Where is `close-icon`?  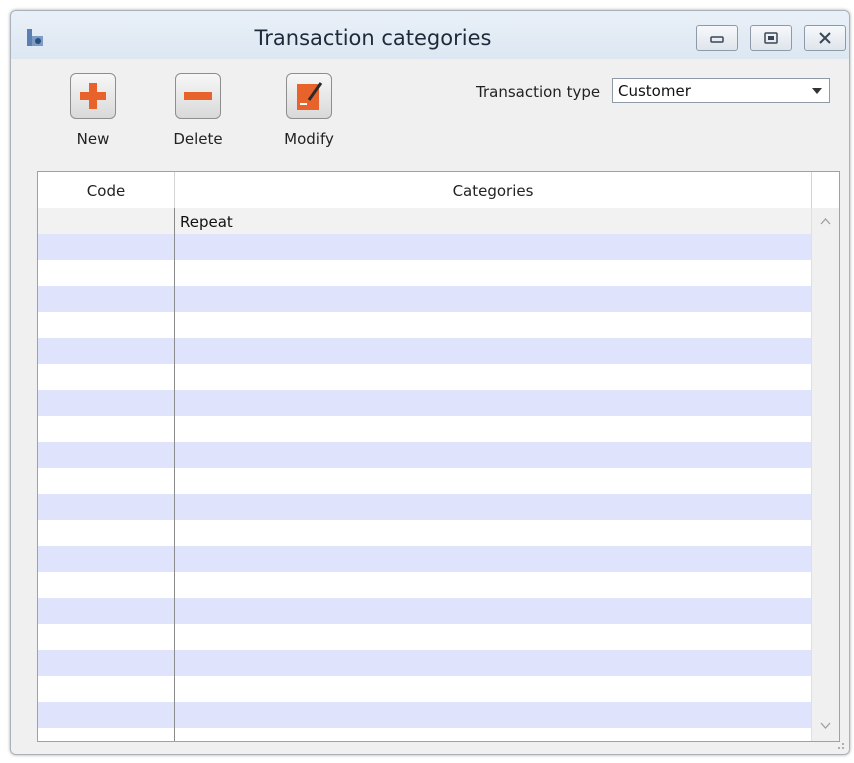 close-icon is located at coordinates (825, 38).